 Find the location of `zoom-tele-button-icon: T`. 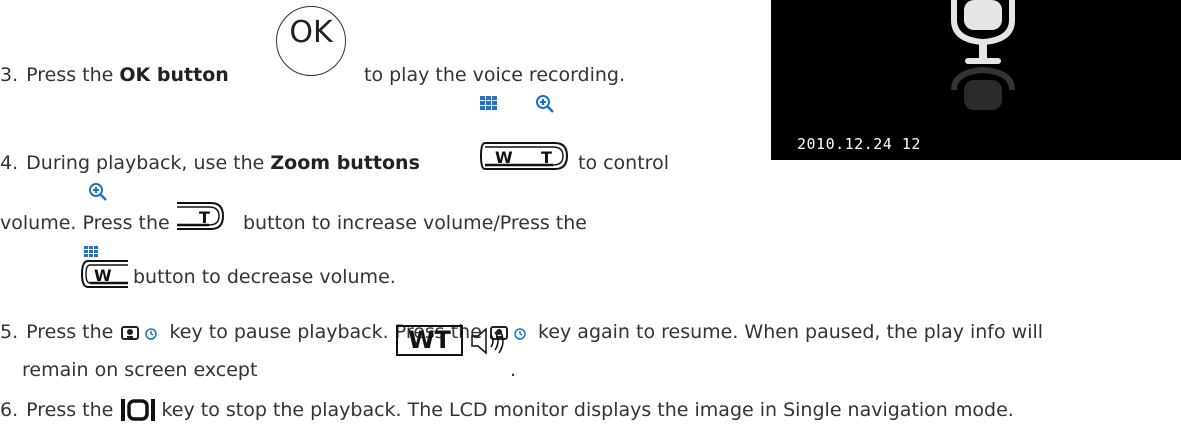

zoom-tele-button-icon: T is located at coordinates (201, 216).